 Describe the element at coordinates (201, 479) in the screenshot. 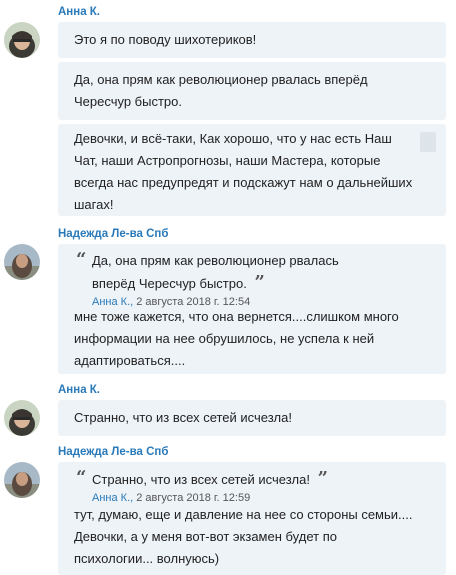

I see `quote-text: Странно, что из всех сетей исчезла!` at that location.